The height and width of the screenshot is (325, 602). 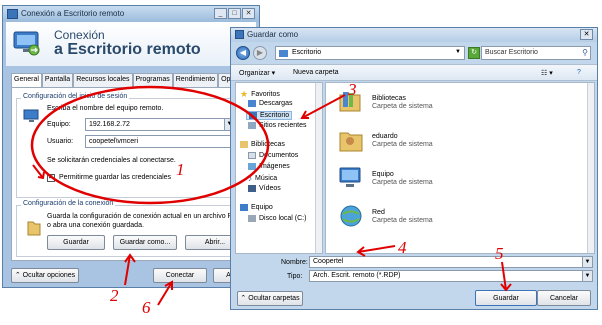 What do you see at coordinates (283, 218) in the screenshot?
I see `nav-item-label: Disco local (C:)` at bounding box center [283, 218].